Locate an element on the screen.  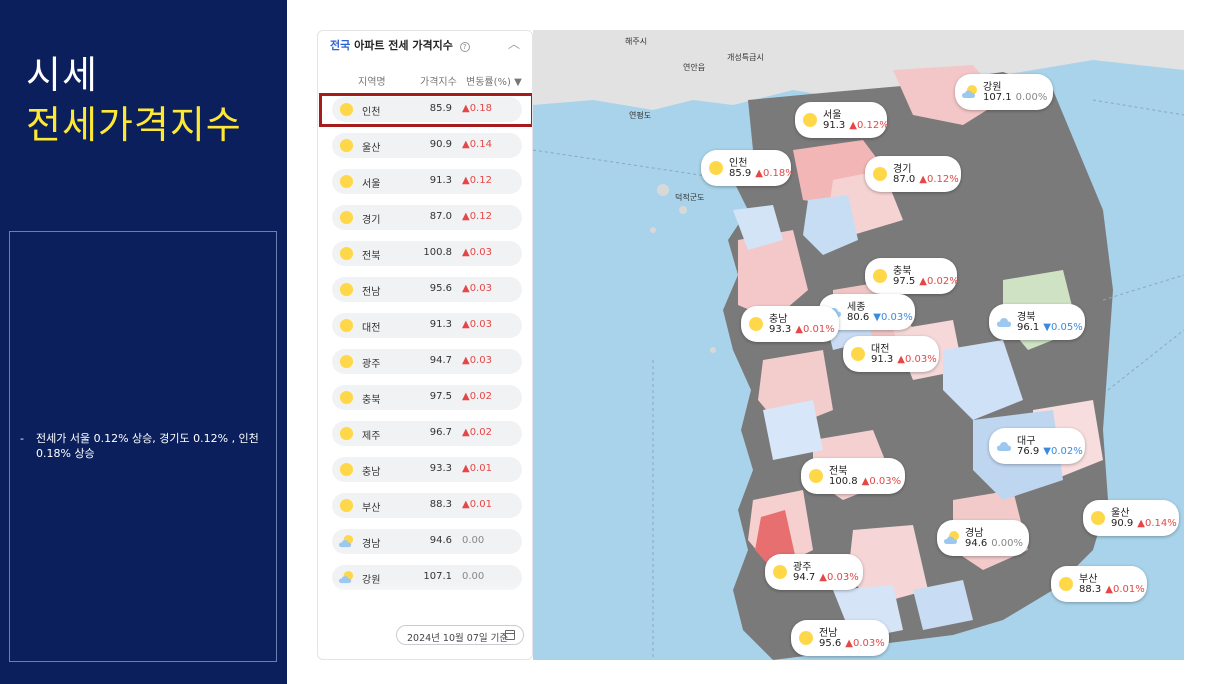
region-name: 충남 is located at coordinates (371, 472).